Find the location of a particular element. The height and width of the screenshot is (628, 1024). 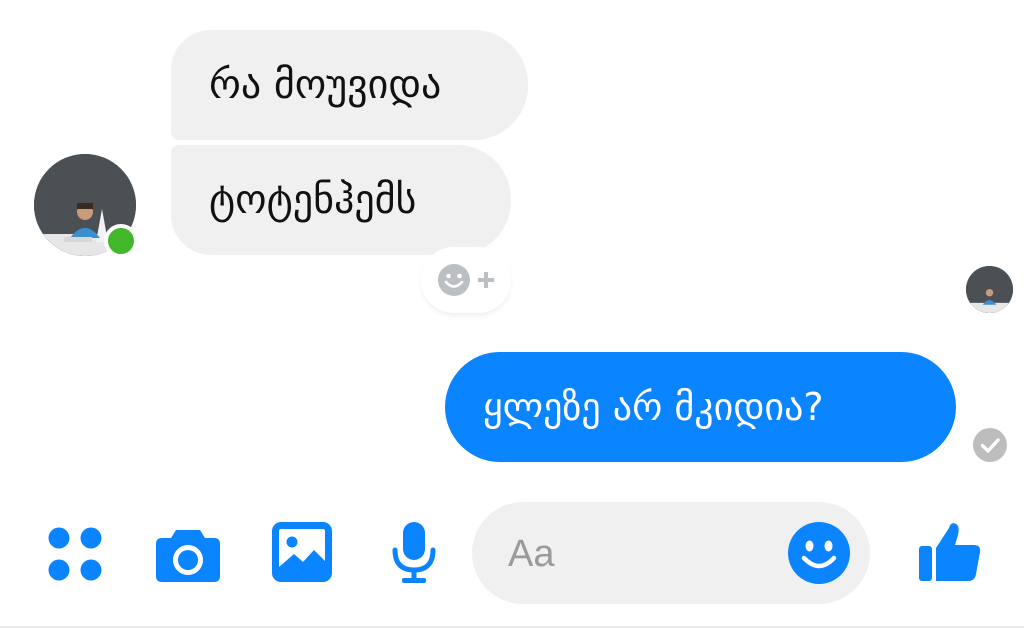

add-reaction-icon is located at coordinates (466, 280).